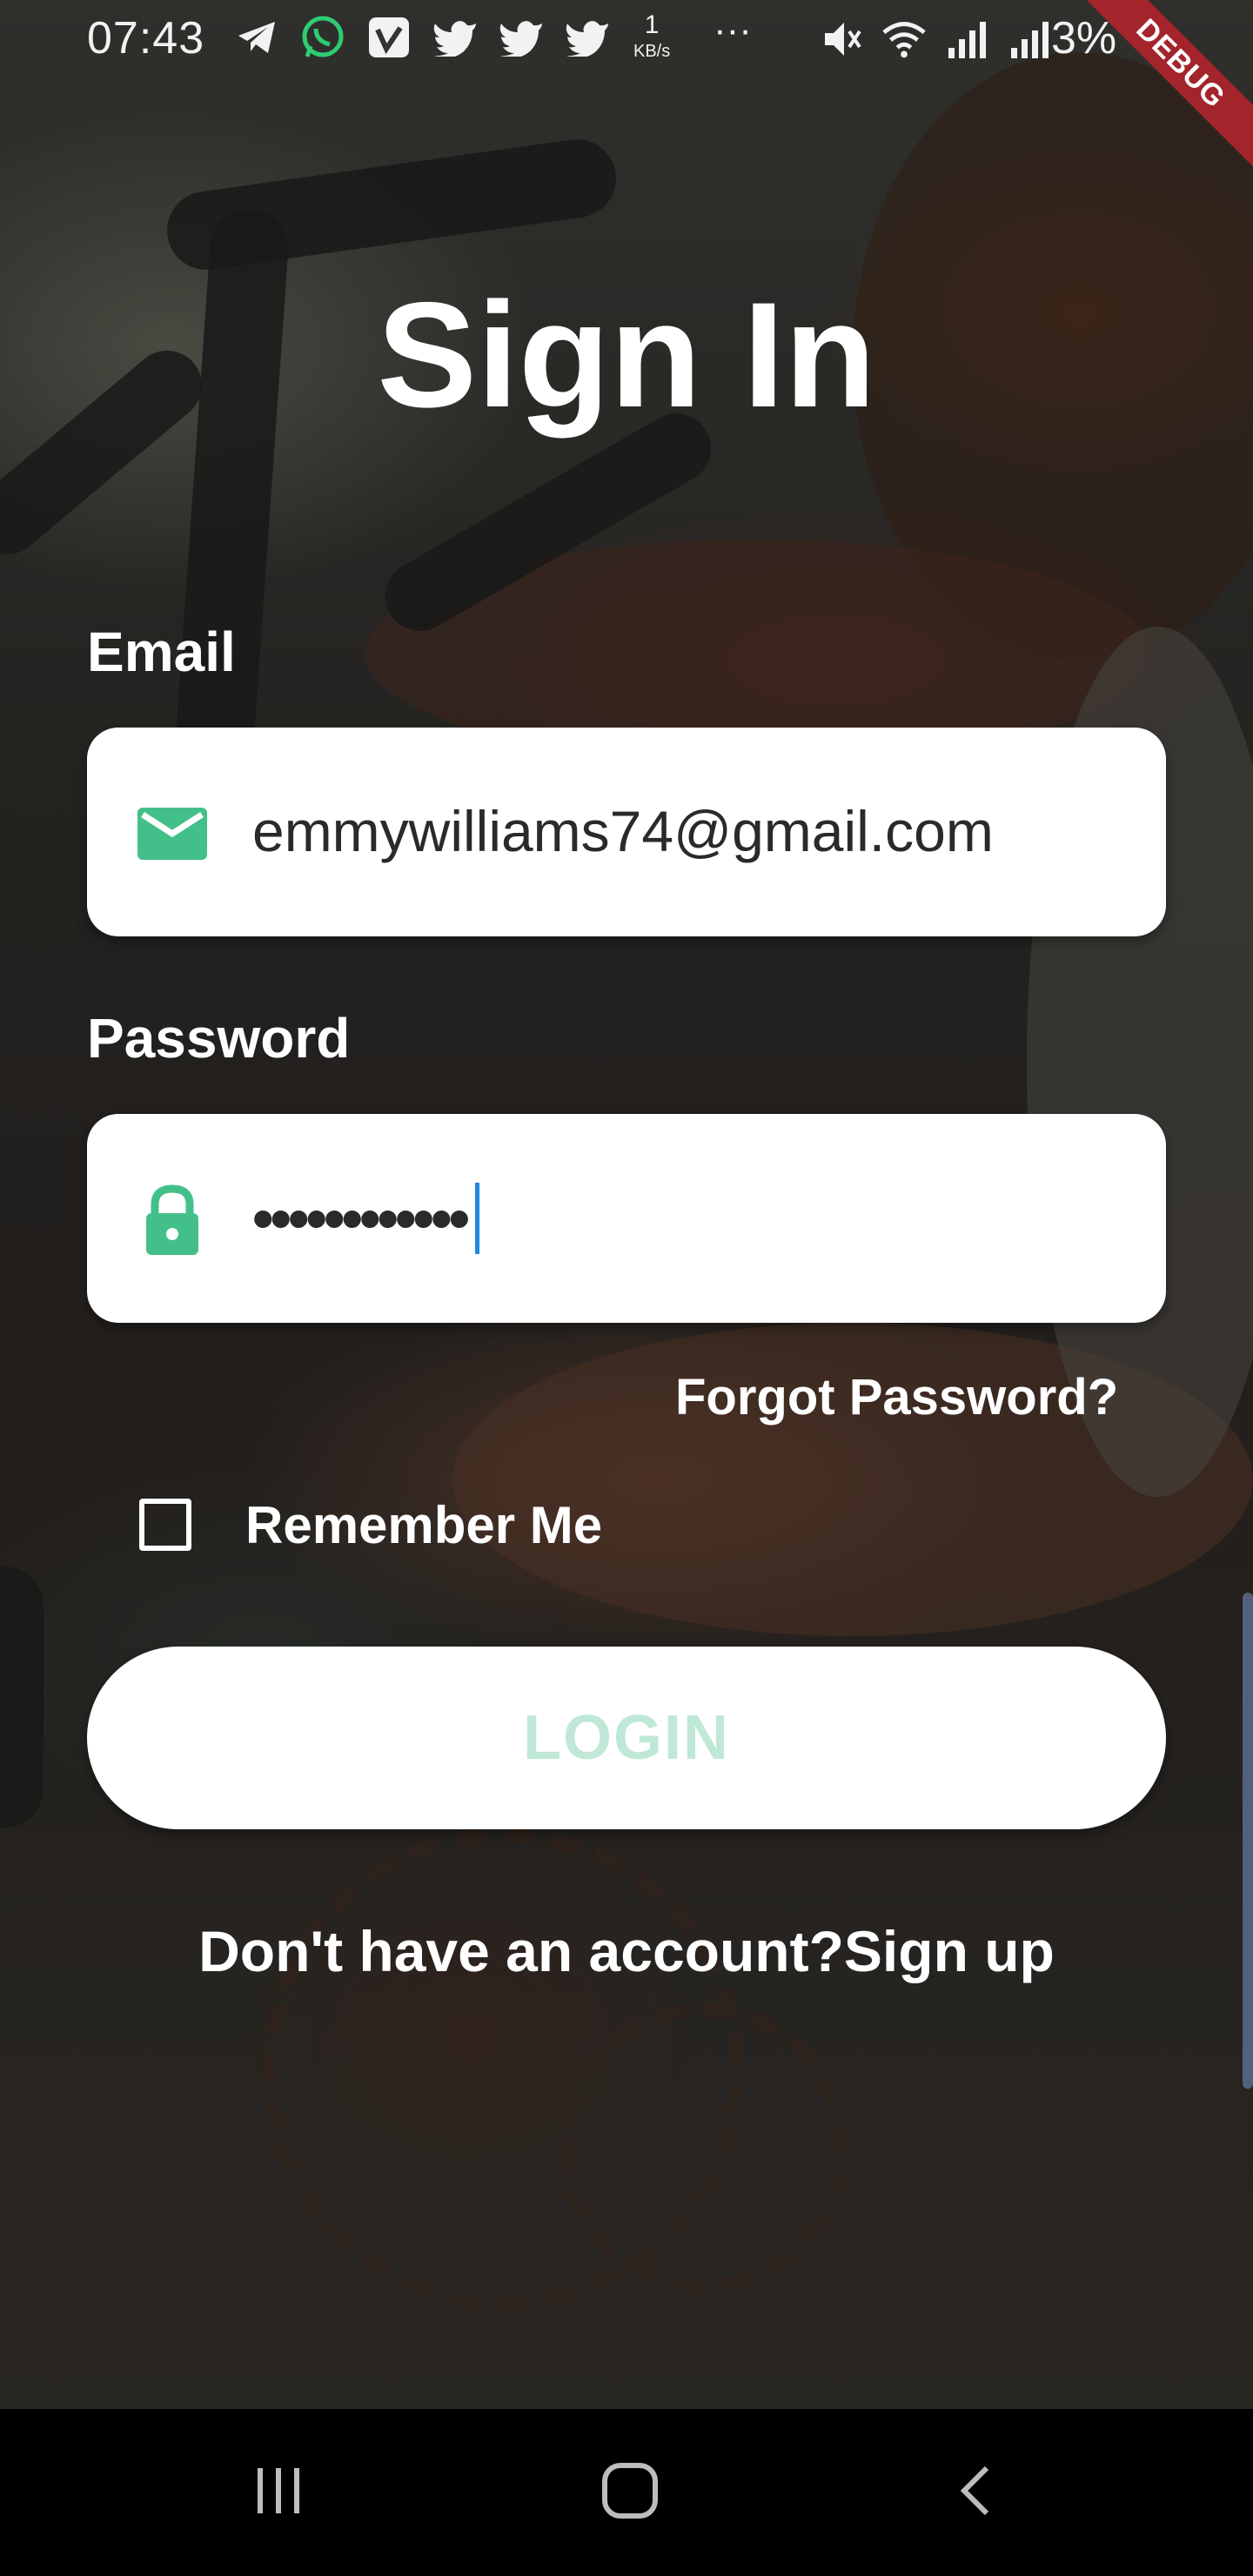 This screenshot has height=2576, width=1253. I want to click on navigation-bar, so click(626, 2492).